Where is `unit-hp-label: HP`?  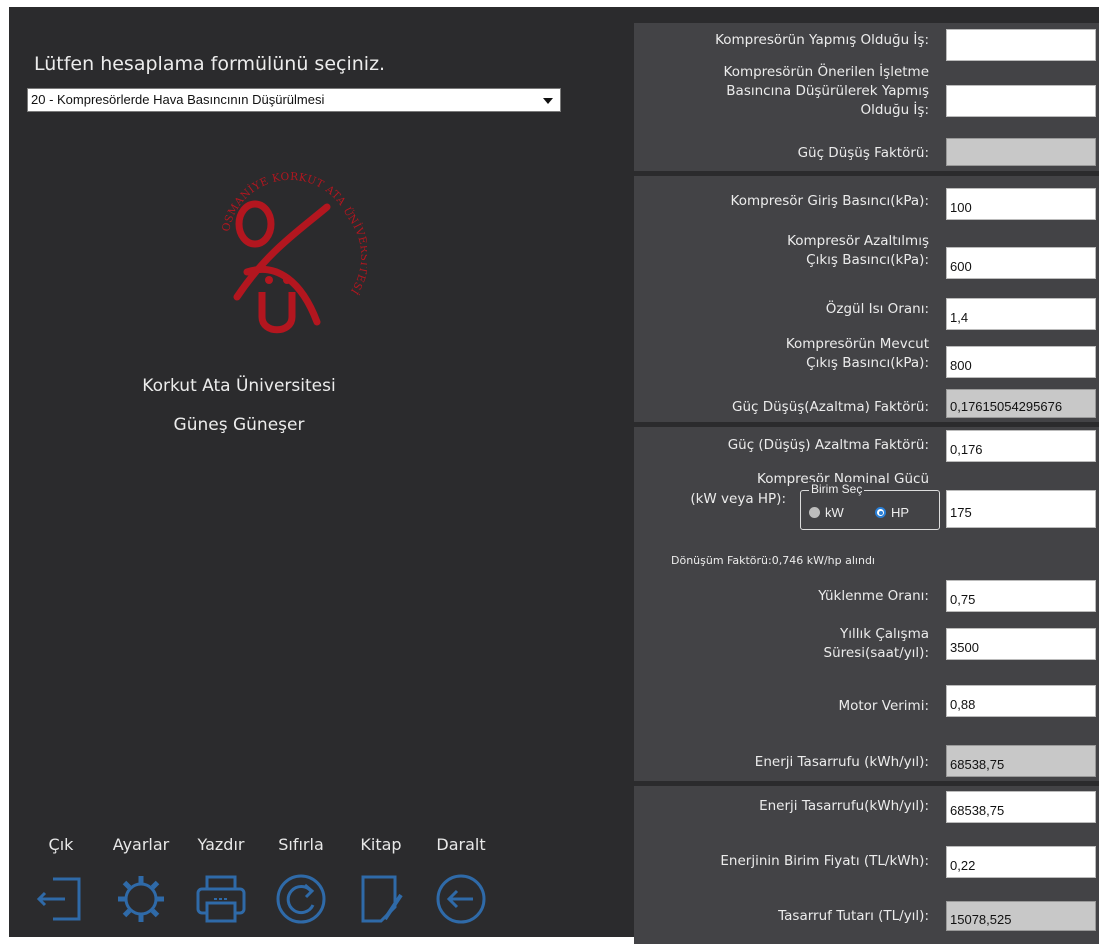
unit-hp-label: HP is located at coordinates (900, 512).